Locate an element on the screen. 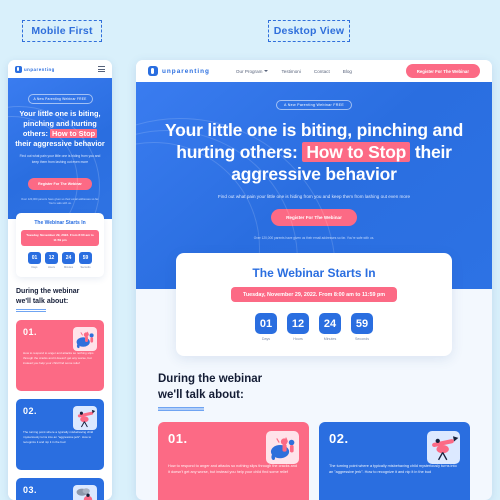  child-with-cloud-illustration is located at coordinates (85, 492).